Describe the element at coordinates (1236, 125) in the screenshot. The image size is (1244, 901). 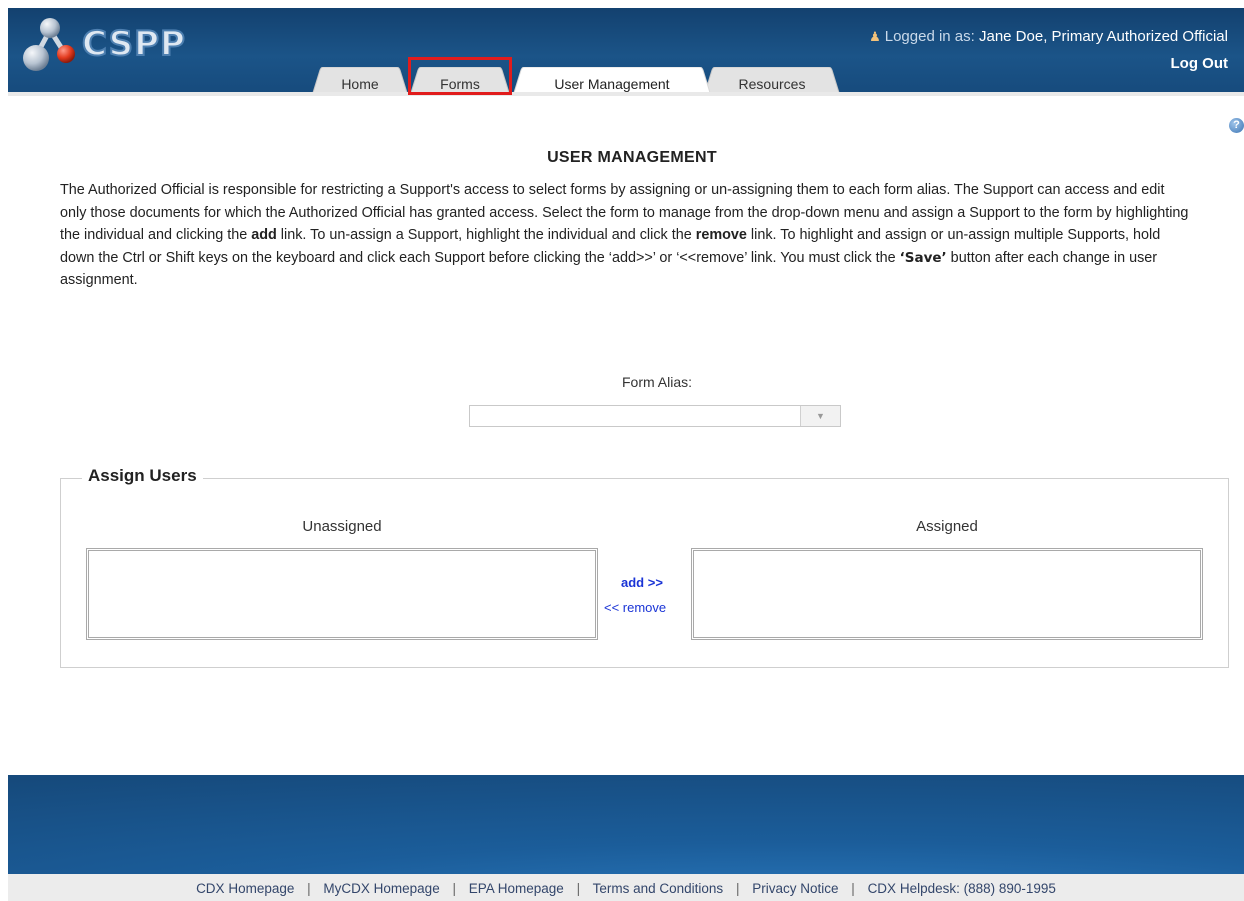
I see `help-icon: ?` at that location.